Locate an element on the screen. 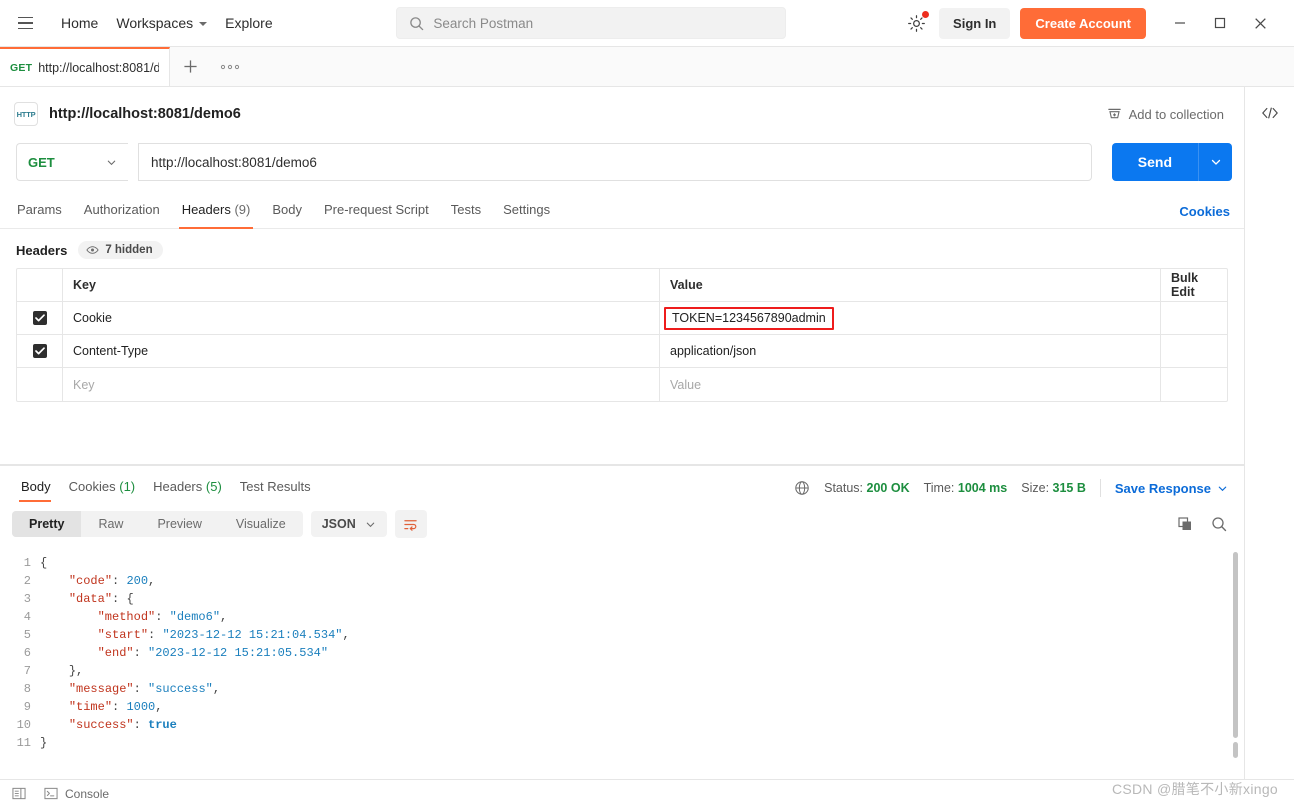 The height and width of the screenshot is (807, 1294). line-number: 9 is located at coordinates (27, 707).